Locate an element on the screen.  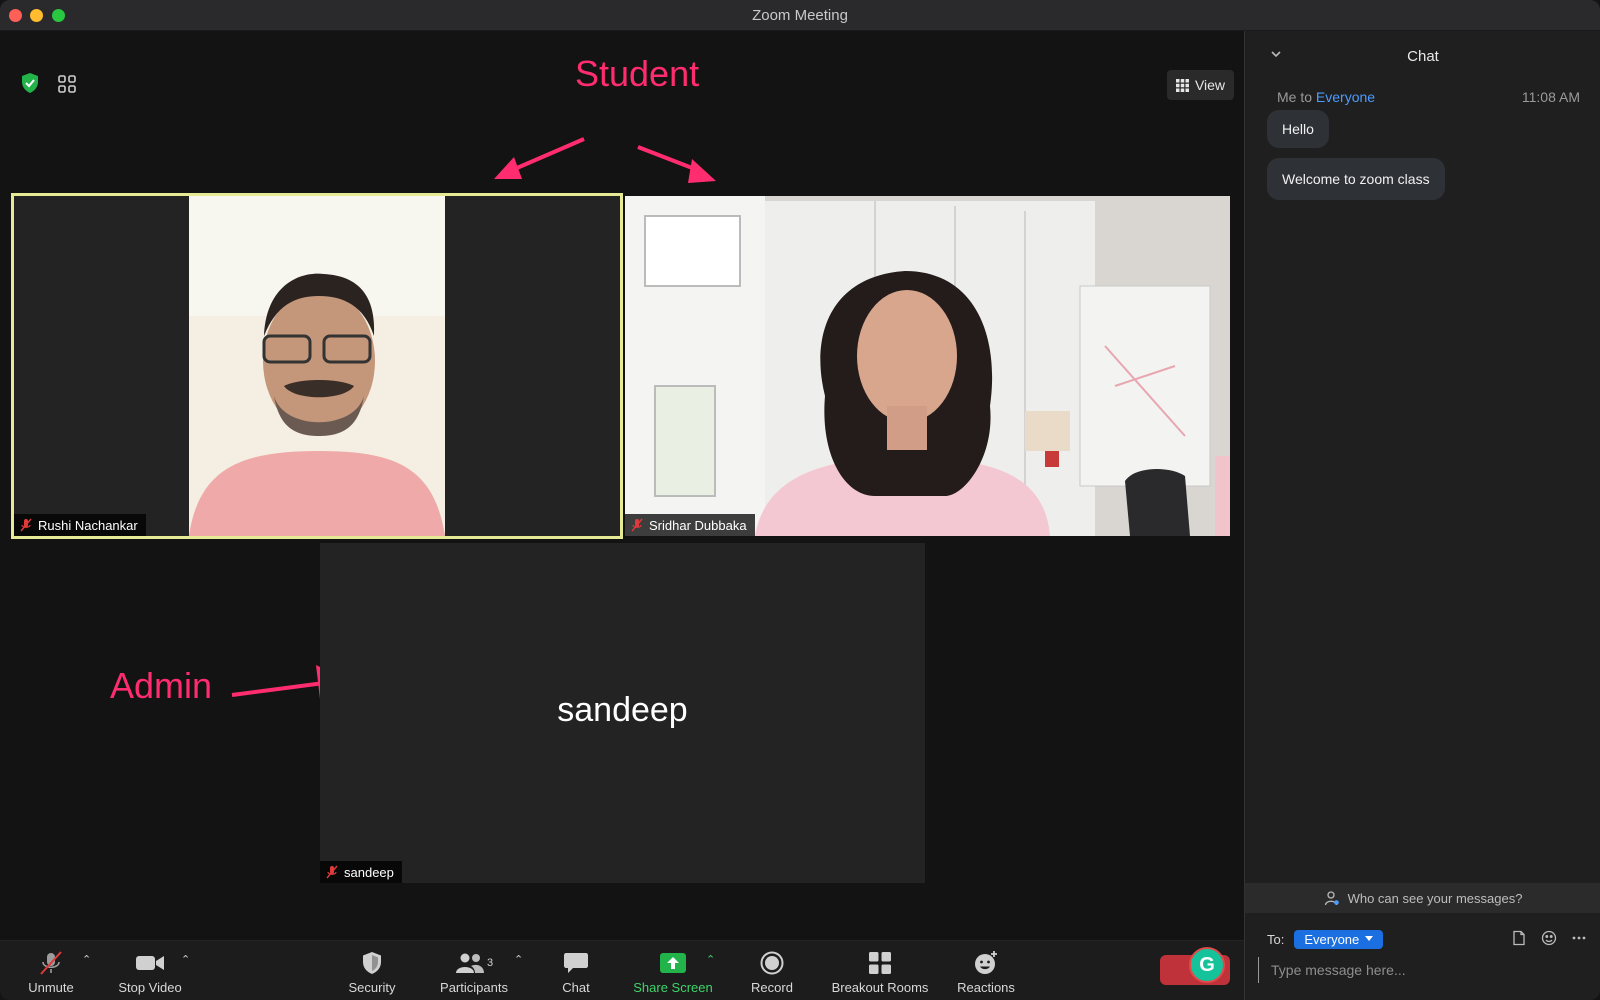
recipient-dropdown-label: Everyone is located at coordinates (1332, 939).